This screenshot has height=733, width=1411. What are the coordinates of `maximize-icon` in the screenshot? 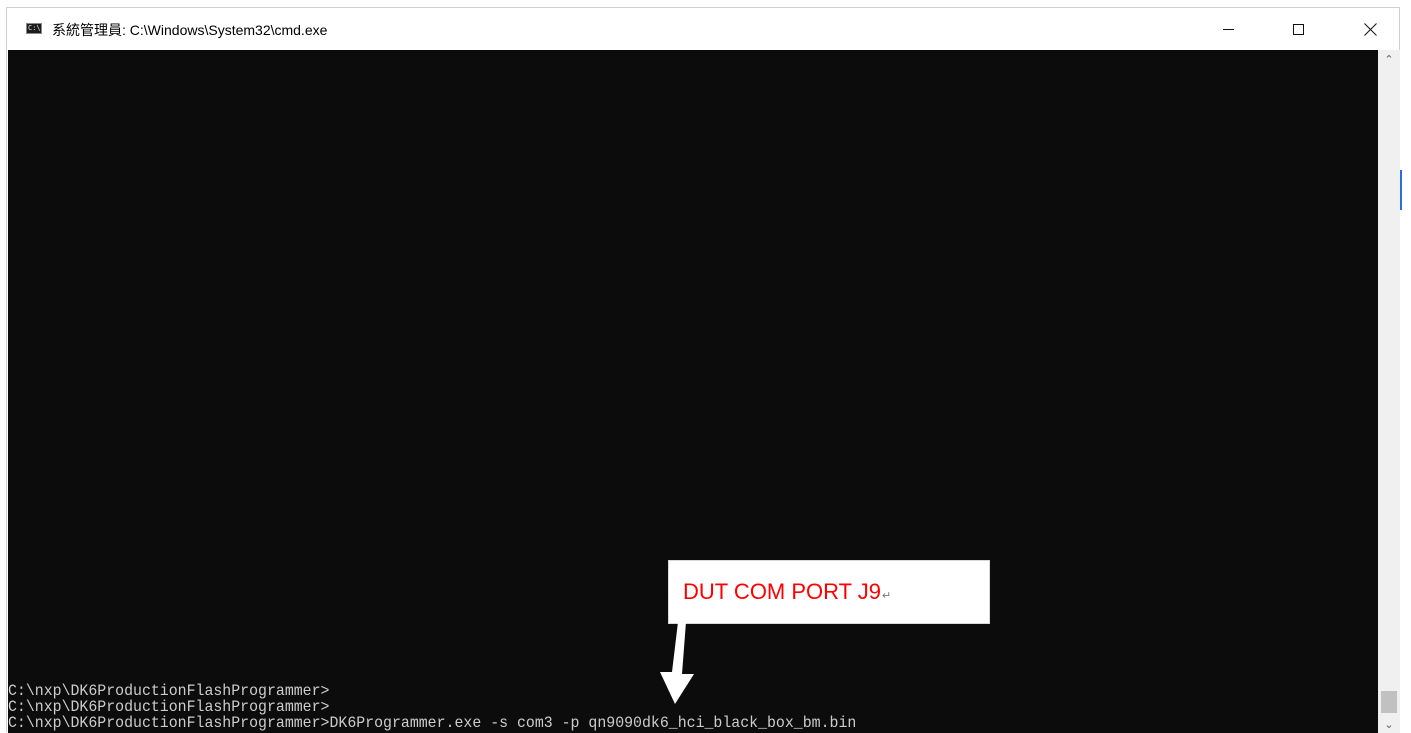 It's located at (1298, 29).